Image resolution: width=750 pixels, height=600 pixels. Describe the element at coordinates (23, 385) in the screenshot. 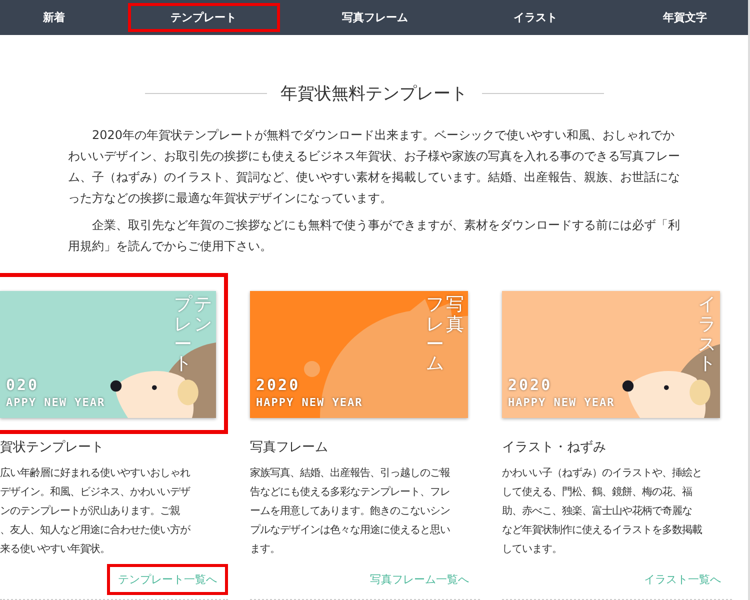

I see `image-year: 020` at that location.